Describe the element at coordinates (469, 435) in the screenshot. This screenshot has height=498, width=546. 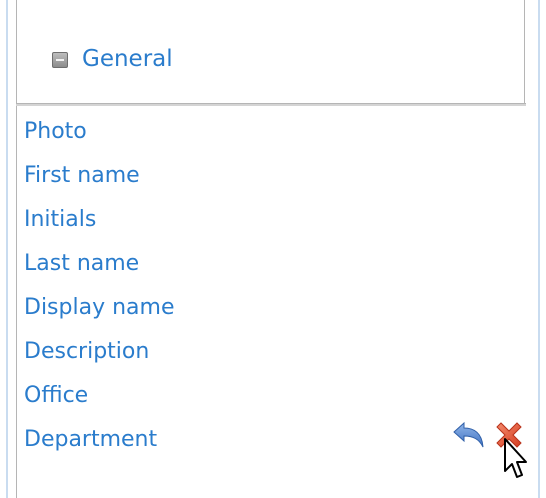
I see `undo-icon` at that location.